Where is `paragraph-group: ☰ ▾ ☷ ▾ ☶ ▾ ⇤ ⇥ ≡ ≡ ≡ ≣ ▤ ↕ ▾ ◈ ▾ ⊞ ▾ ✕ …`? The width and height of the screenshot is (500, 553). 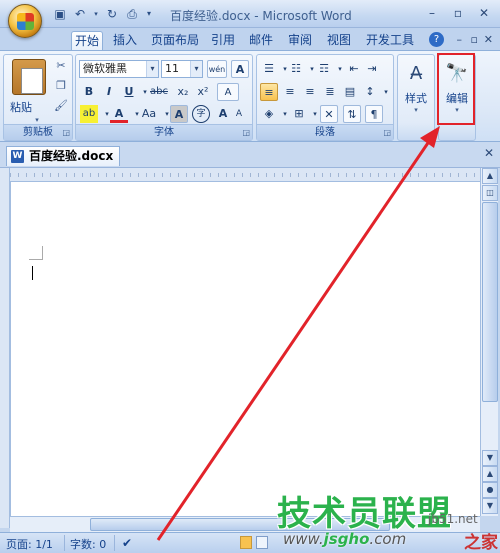
paragraph-group: ☰ ▾ ☷ ▾ ☶ ▾ ⇤ ⇥ ≡ ≡ ≡ ≣ ▤ ↕ ▾ ◈ ▾ ⊞ ▾ ✕ … is located at coordinates (325, 97).